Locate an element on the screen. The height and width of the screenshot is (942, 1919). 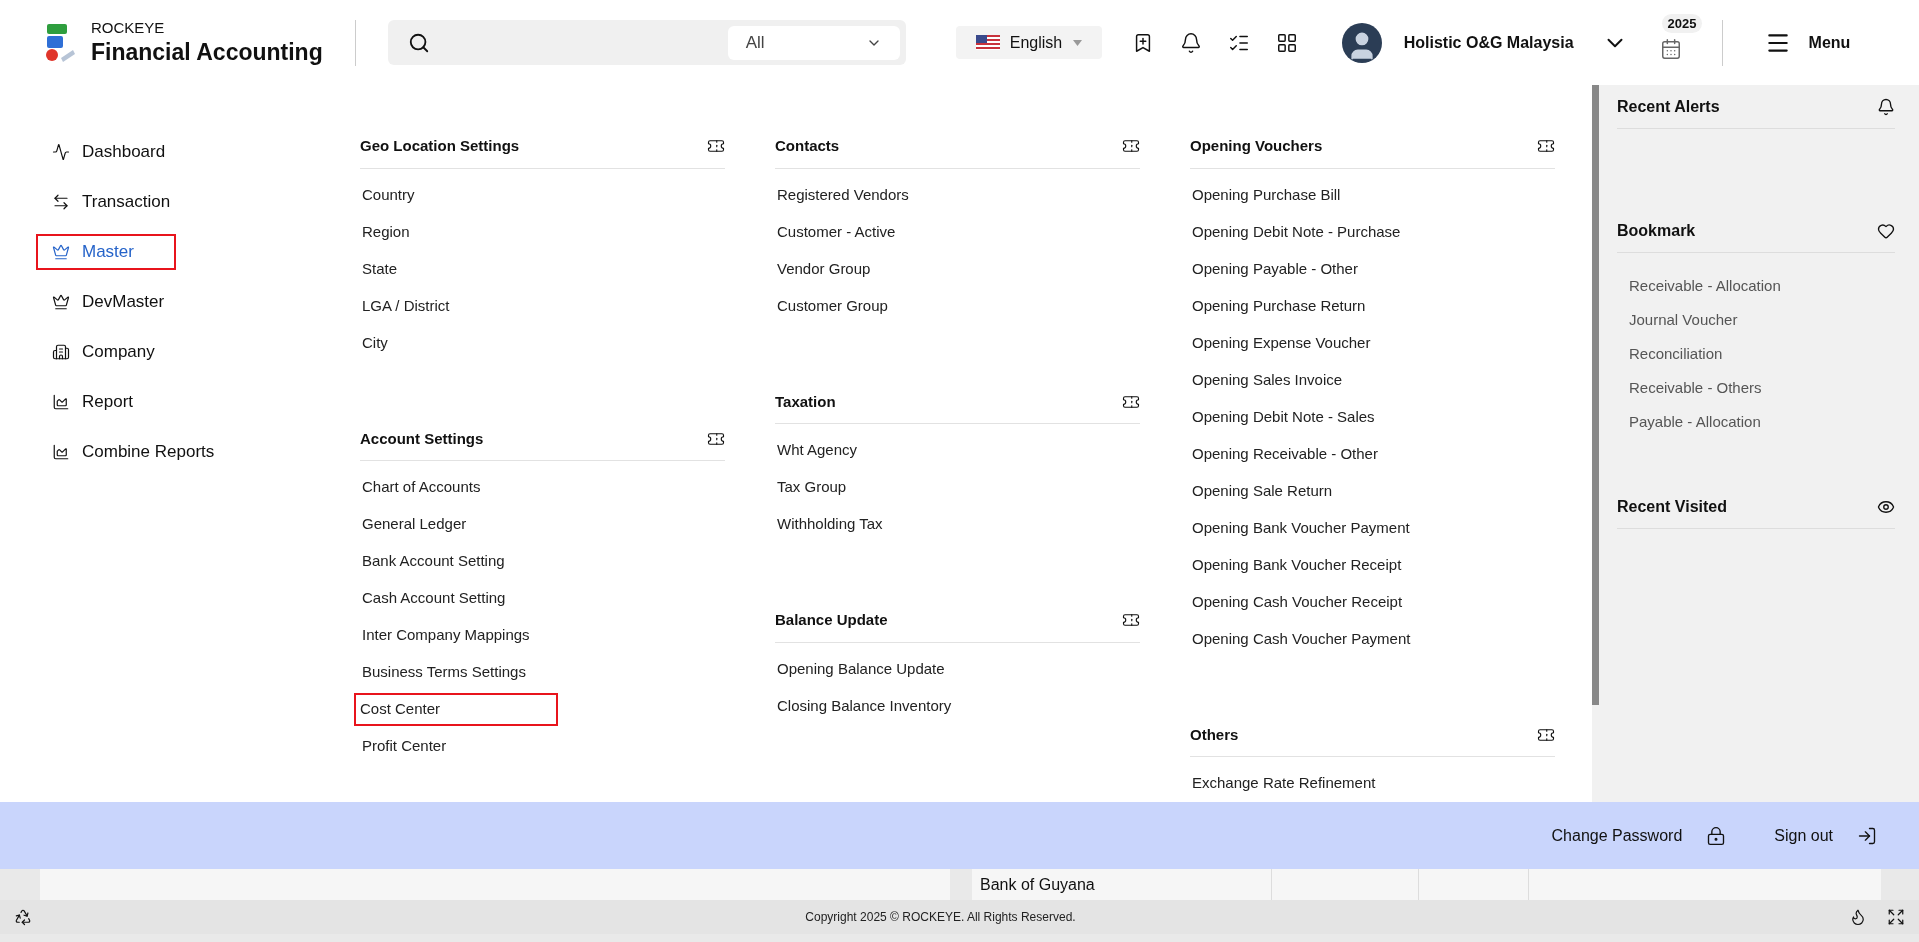
menu-link: Cash Account Setting is located at coordinates (542, 598).